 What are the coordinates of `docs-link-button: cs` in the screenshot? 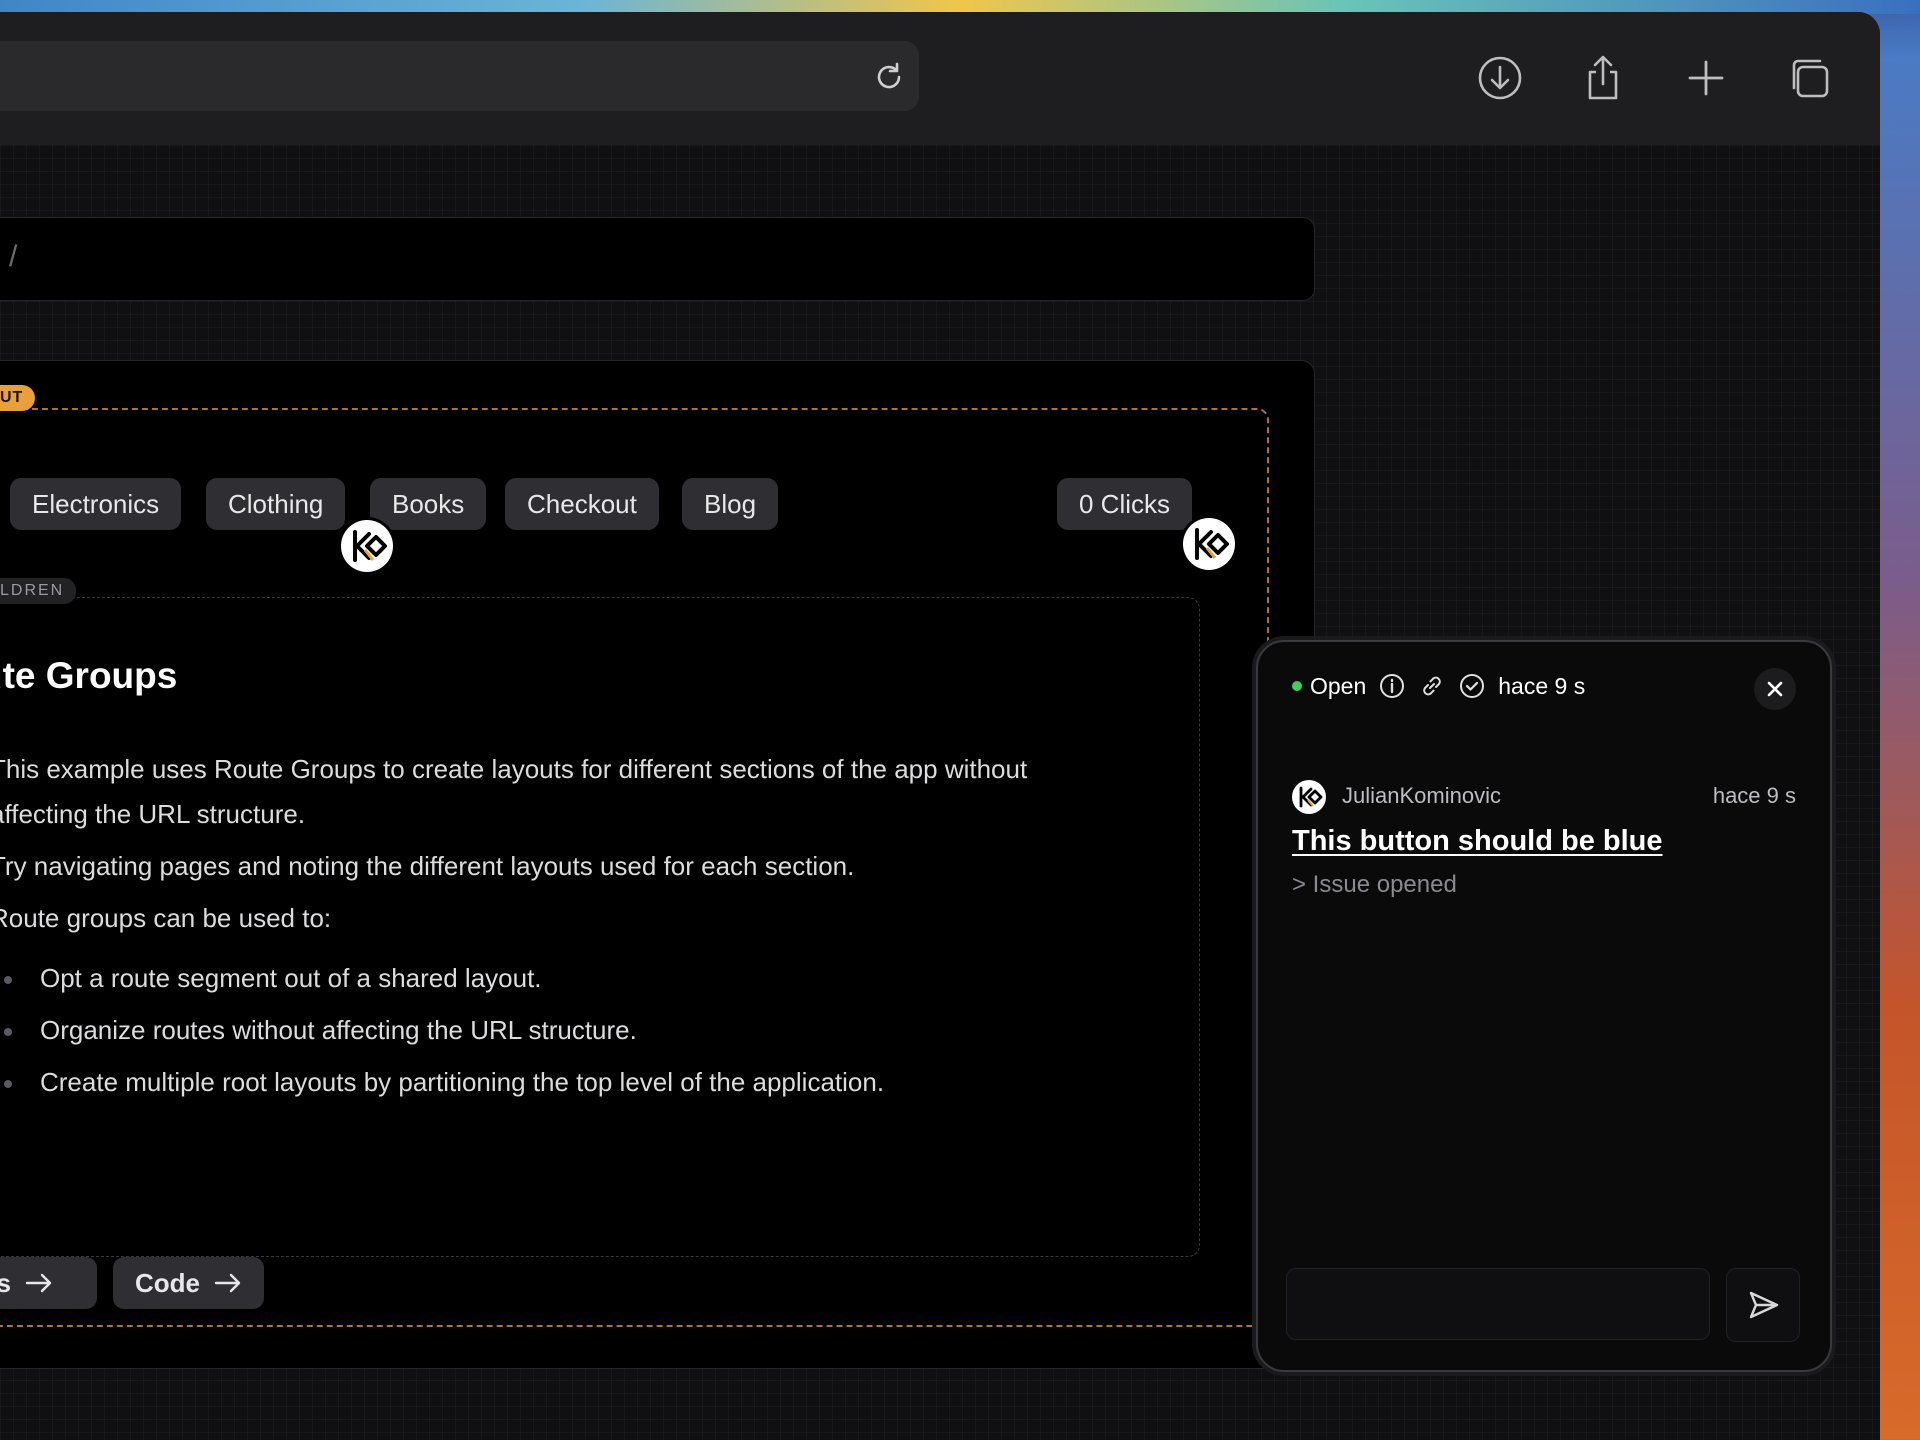 It's located at (48, 1283).